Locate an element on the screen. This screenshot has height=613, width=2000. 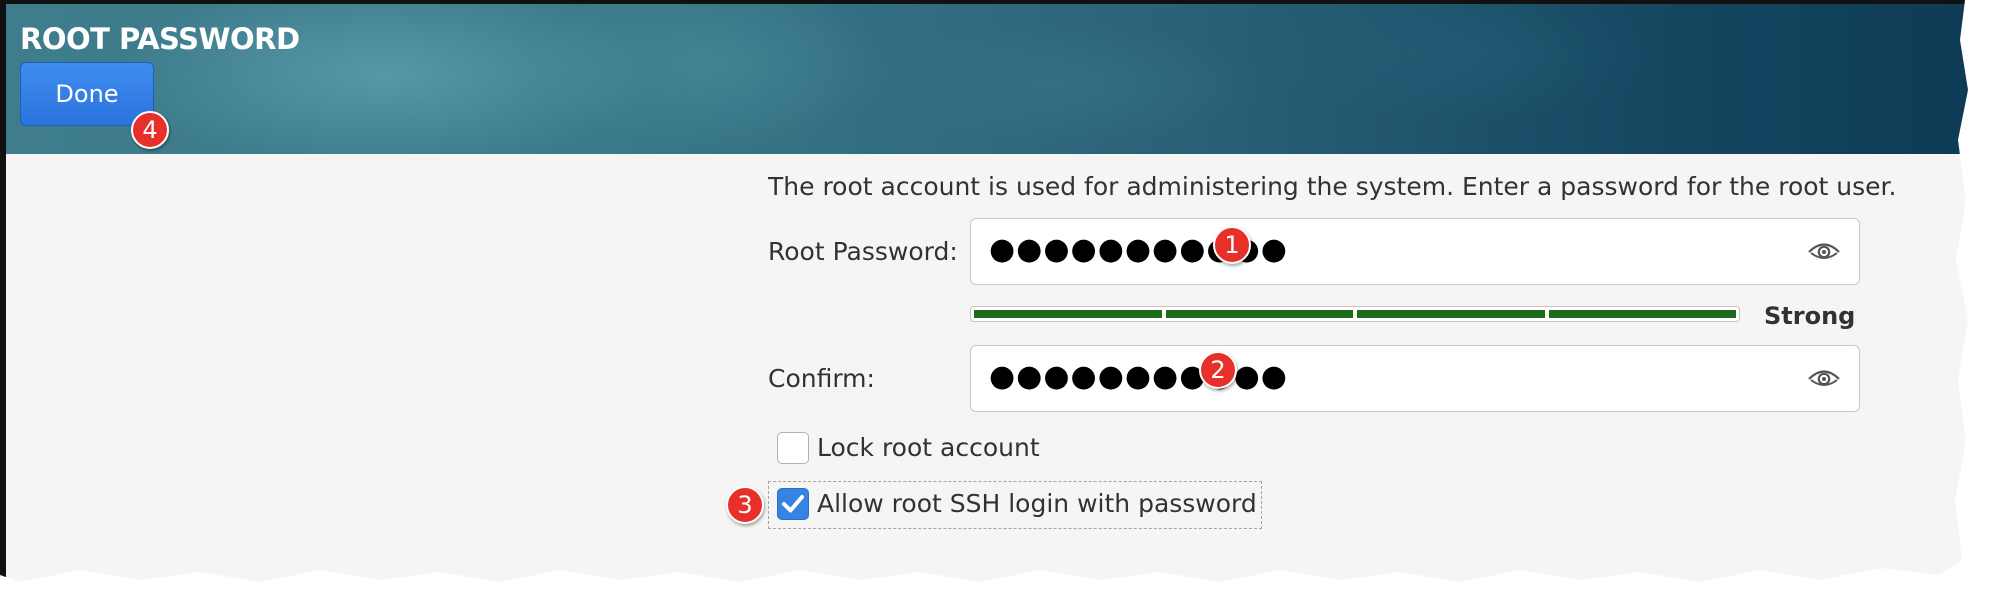
confirm-password-value: ●●●●●●●●●●● is located at coordinates (1138, 376).